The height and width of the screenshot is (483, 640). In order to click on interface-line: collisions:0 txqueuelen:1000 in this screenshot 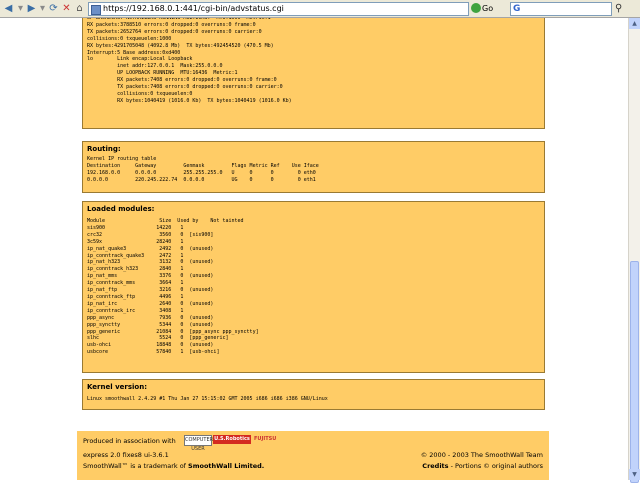, I will do `click(129, 38)`.